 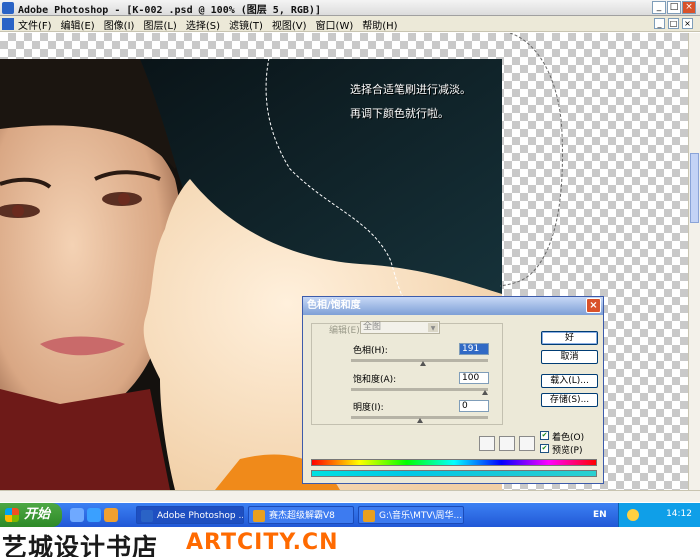 I want to click on language-indicator: EN, so click(x=600, y=515).